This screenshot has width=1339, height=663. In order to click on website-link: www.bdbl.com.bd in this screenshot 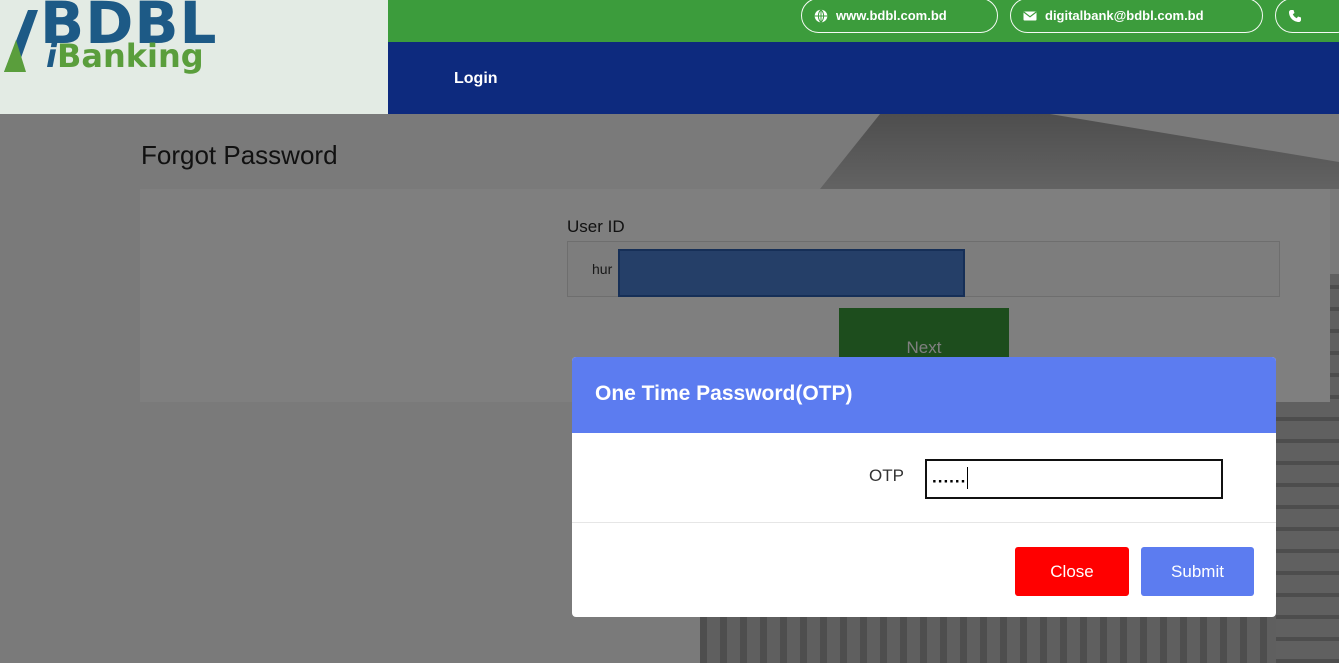, I will do `click(899, 16)`.